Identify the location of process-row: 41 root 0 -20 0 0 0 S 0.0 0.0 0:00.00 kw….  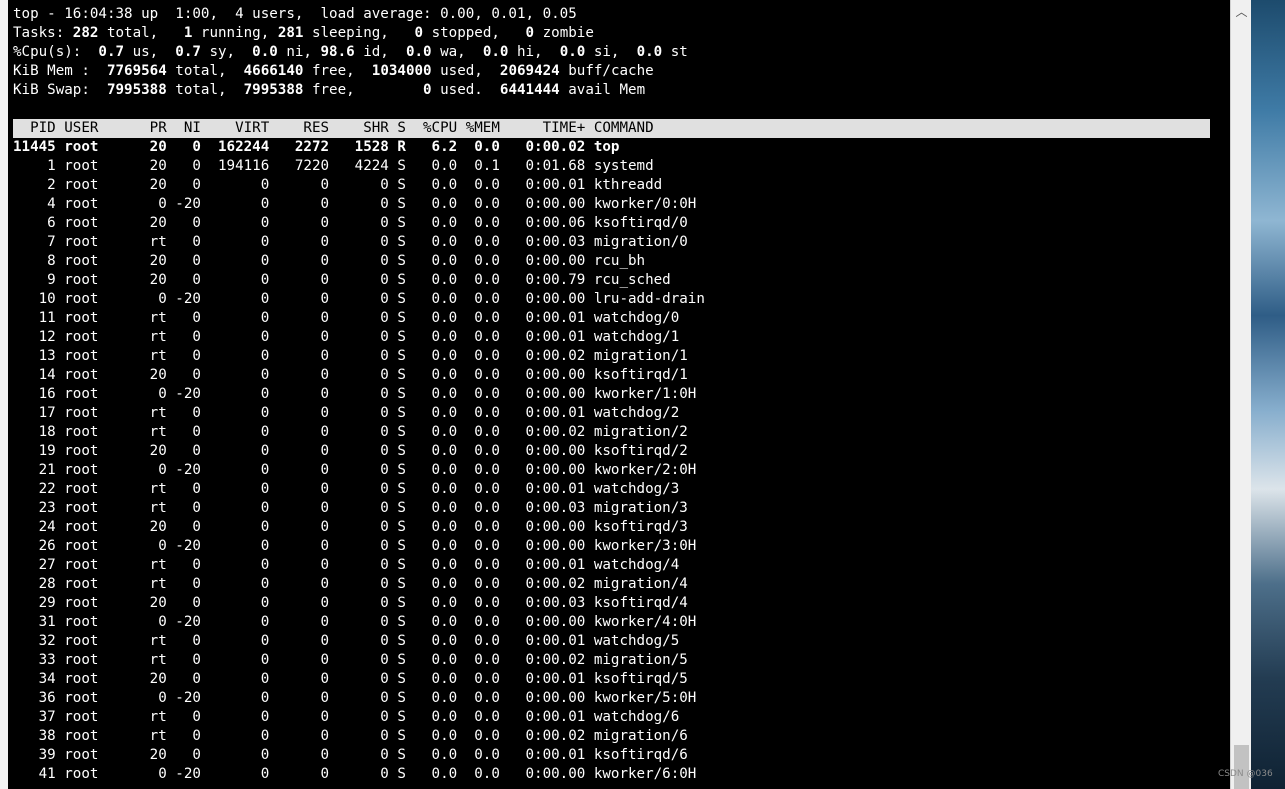
(355, 774).